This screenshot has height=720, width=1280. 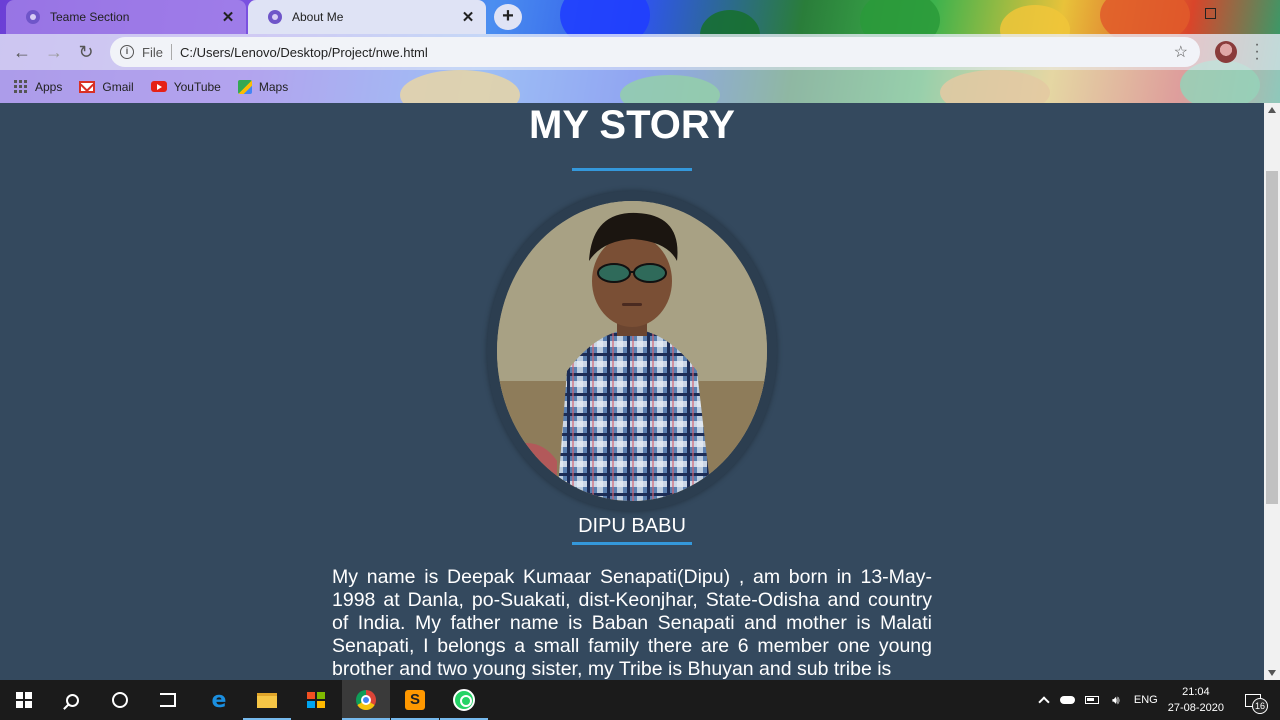 What do you see at coordinates (1272, 673) in the screenshot?
I see `scroll-down-arrow-icon` at bounding box center [1272, 673].